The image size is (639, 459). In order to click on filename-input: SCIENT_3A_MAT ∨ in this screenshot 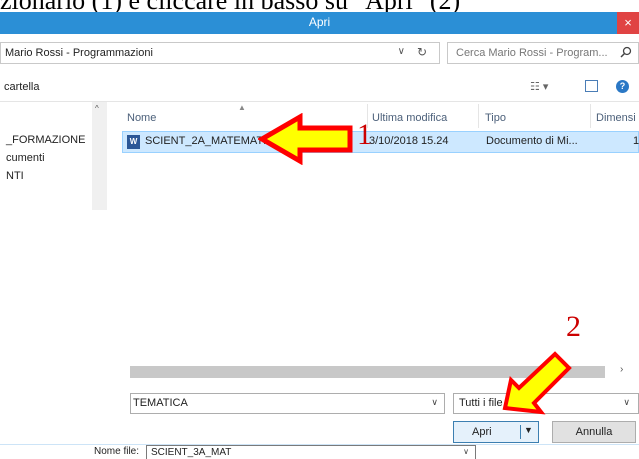, I will do `click(311, 452)`.